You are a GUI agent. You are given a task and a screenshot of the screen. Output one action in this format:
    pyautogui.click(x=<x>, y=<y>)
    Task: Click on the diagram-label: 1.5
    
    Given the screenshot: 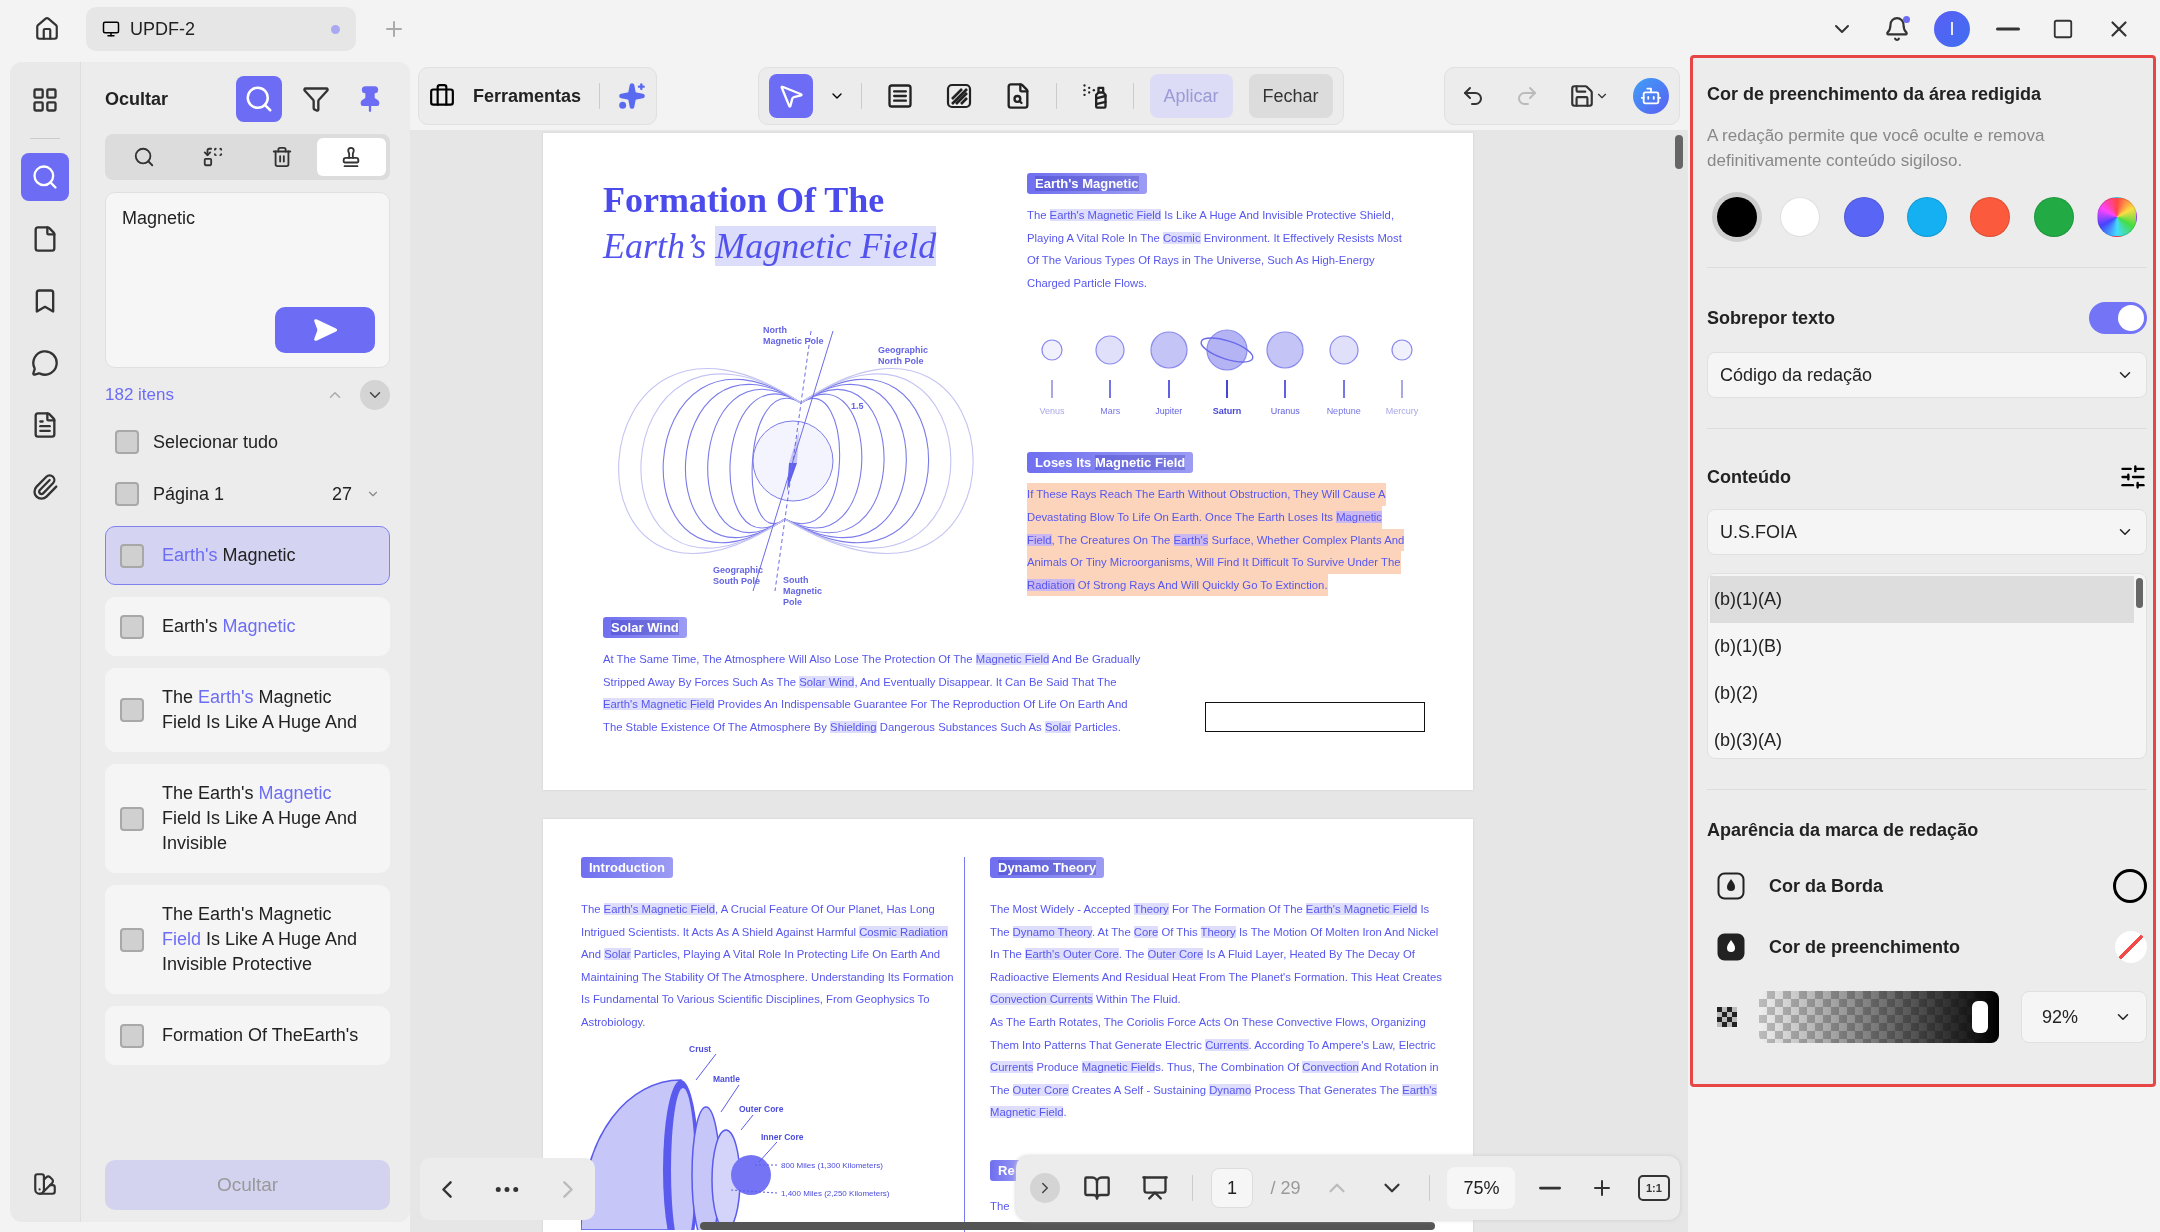 What is the action you would take?
    pyautogui.click(x=857, y=406)
    